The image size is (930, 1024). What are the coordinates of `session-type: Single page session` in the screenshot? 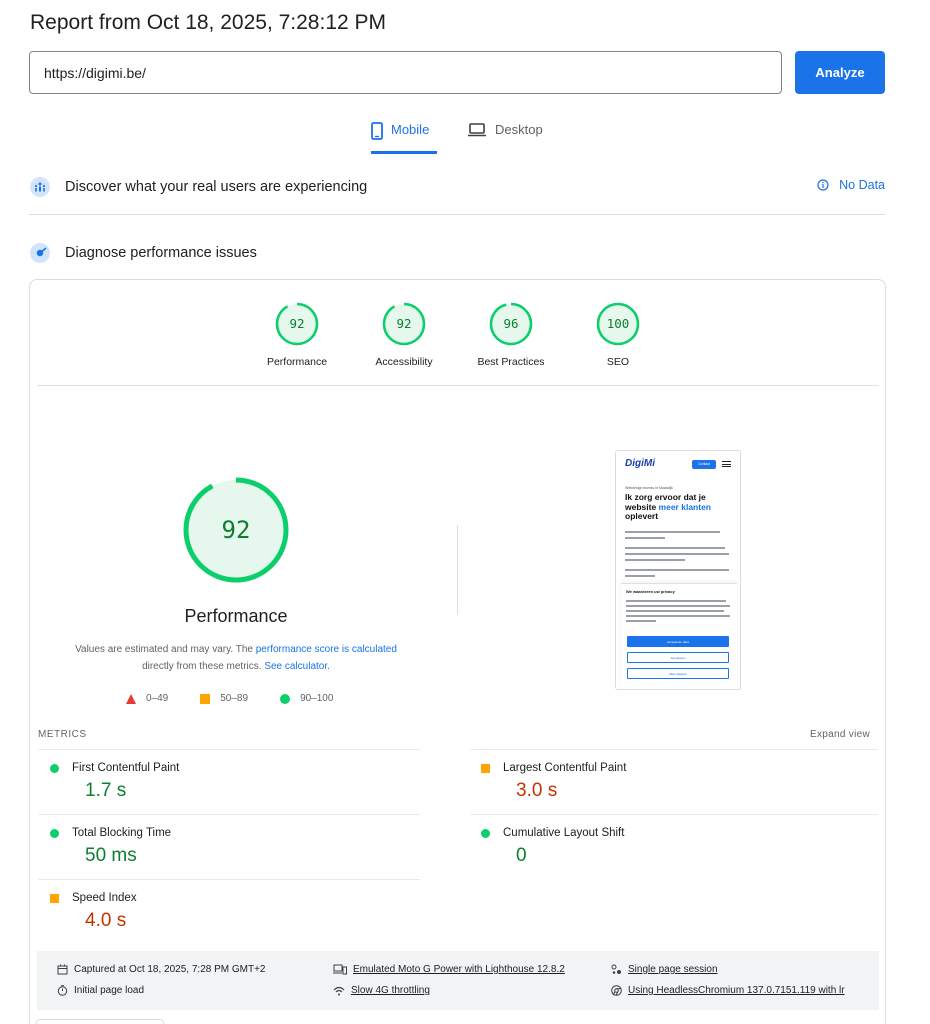 It's located at (664, 969).